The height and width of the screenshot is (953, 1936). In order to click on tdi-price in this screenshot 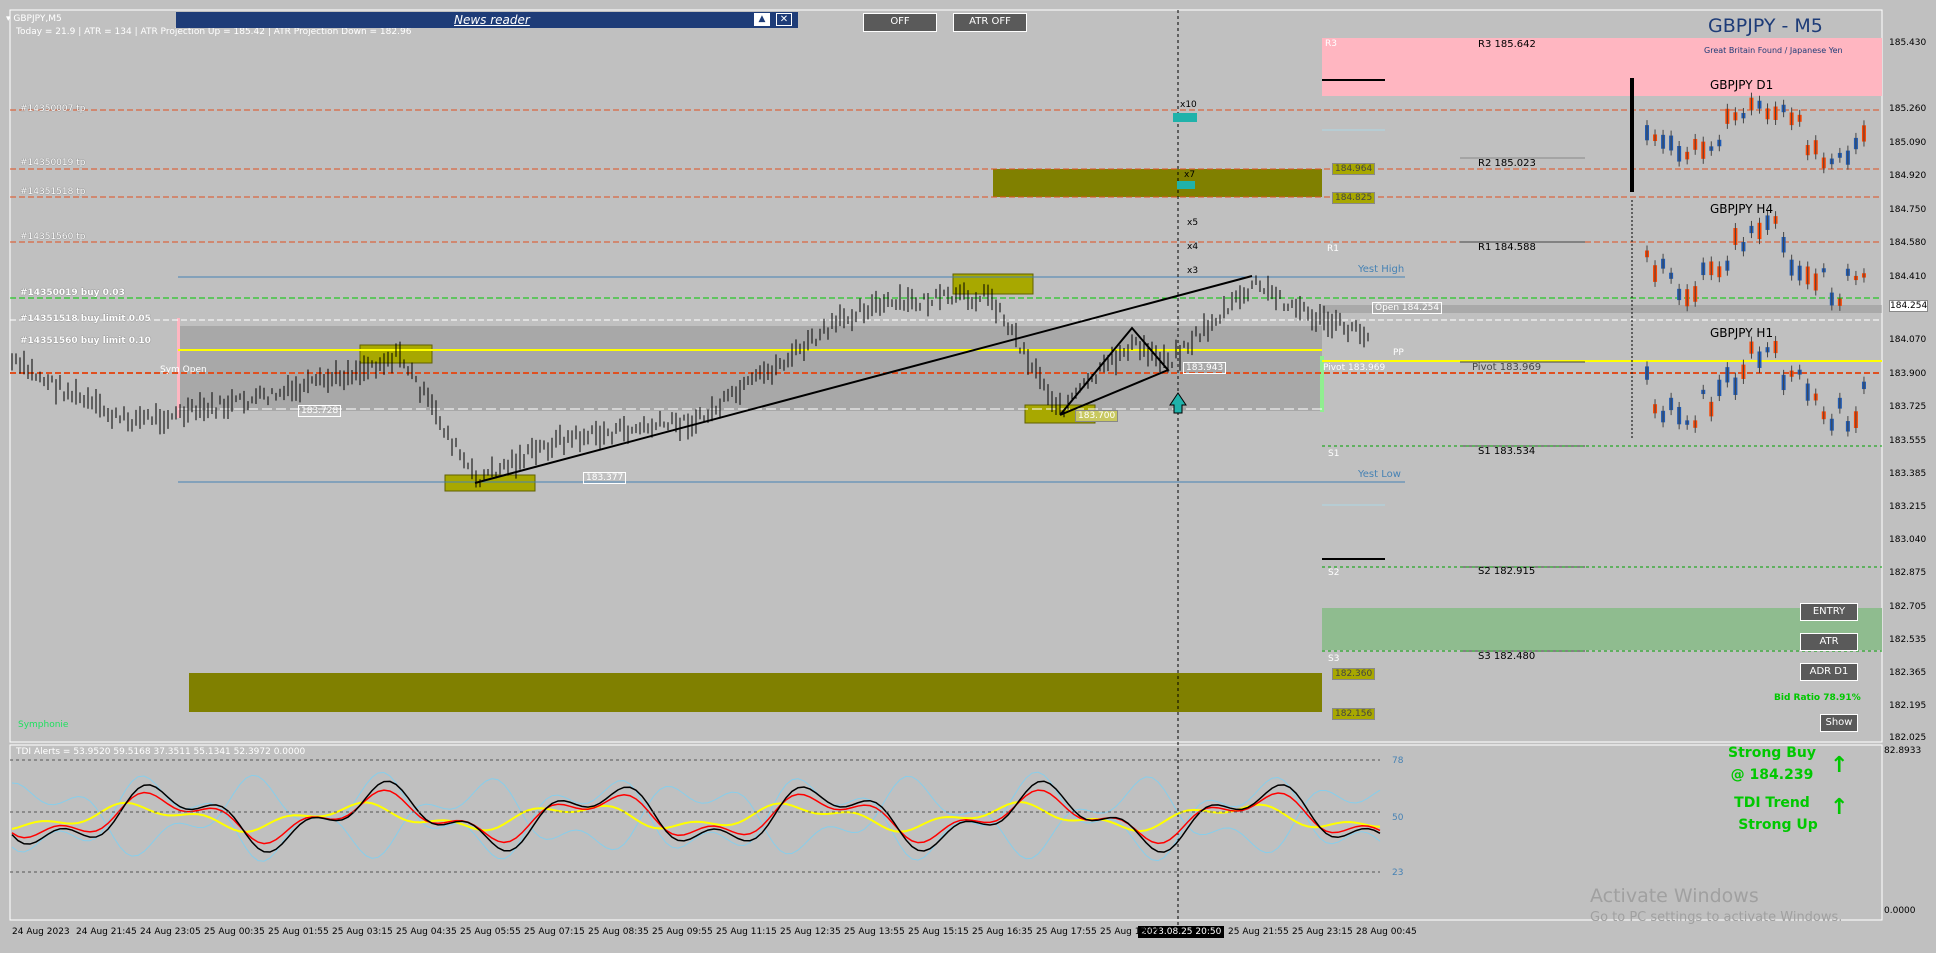, I will do `click(696, 816)`.